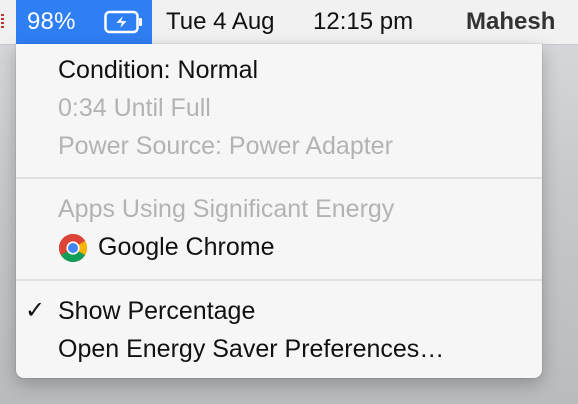 This screenshot has height=404, width=578. What do you see at coordinates (186, 247) in the screenshot?
I see `app-item-google-chrome: Google Chrome` at bounding box center [186, 247].